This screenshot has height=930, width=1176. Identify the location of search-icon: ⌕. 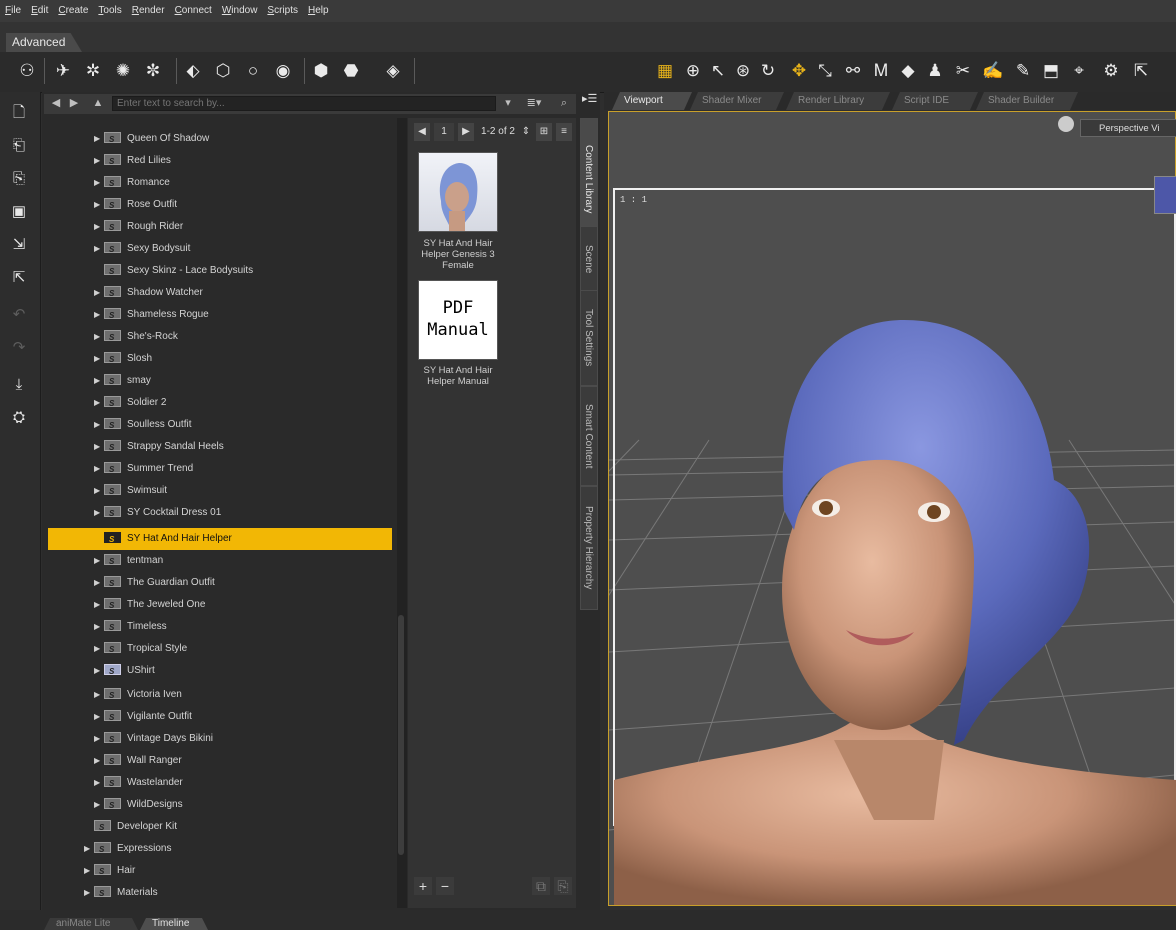
(564, 103).